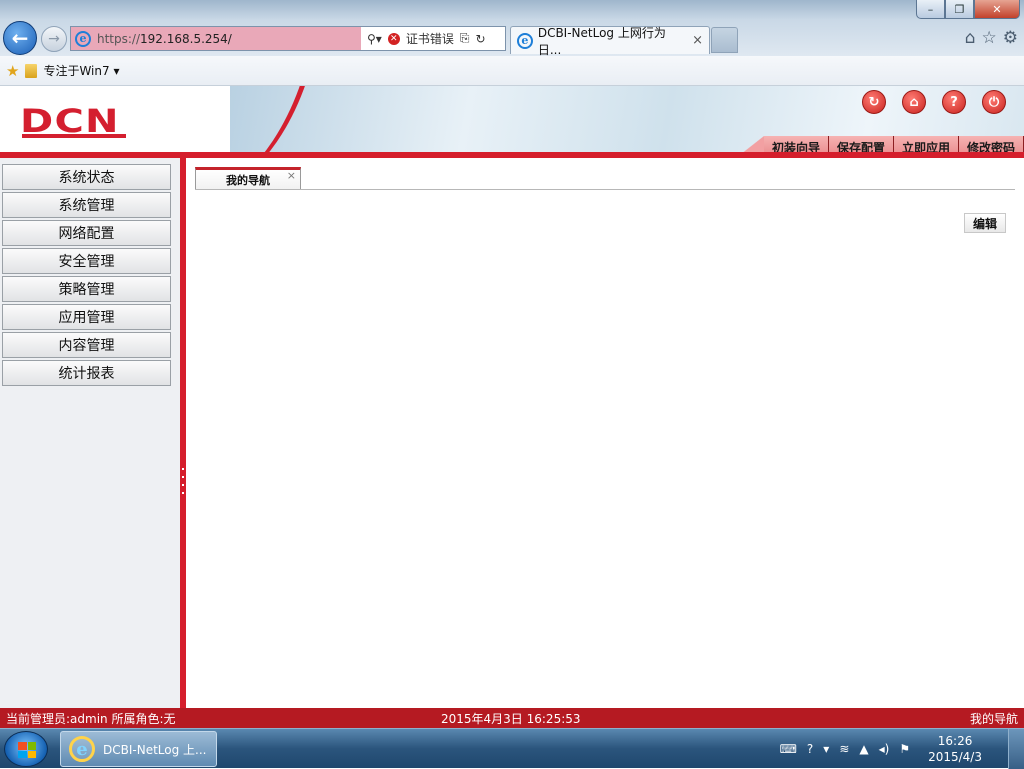 The image size is (1024, 769). I want to click on window-controls: – ❐ ✕, so click(968, 10).